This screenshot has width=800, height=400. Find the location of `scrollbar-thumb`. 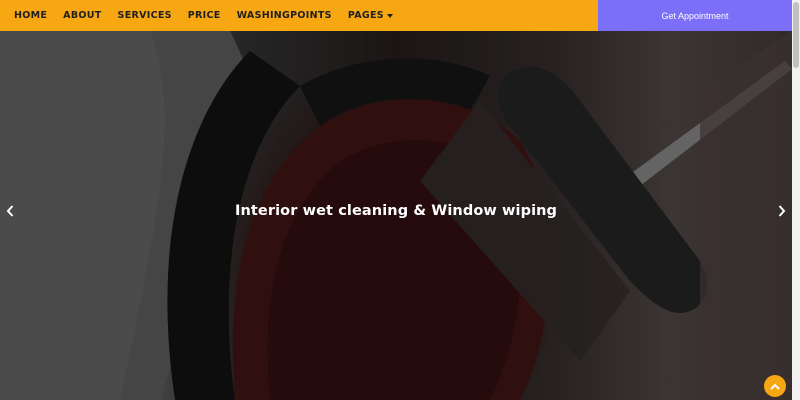

scrollbar-thumb is located at coordinates (796, 35).